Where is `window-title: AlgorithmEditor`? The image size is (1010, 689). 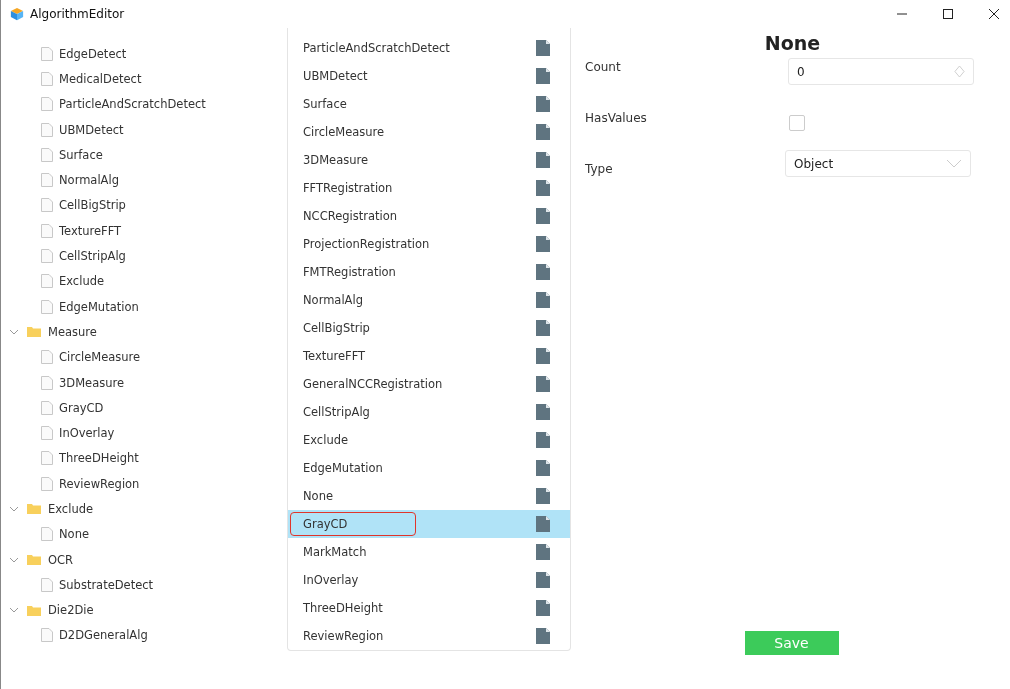 window-title: AlgorithmEditor is located at coordinates (77, 14).